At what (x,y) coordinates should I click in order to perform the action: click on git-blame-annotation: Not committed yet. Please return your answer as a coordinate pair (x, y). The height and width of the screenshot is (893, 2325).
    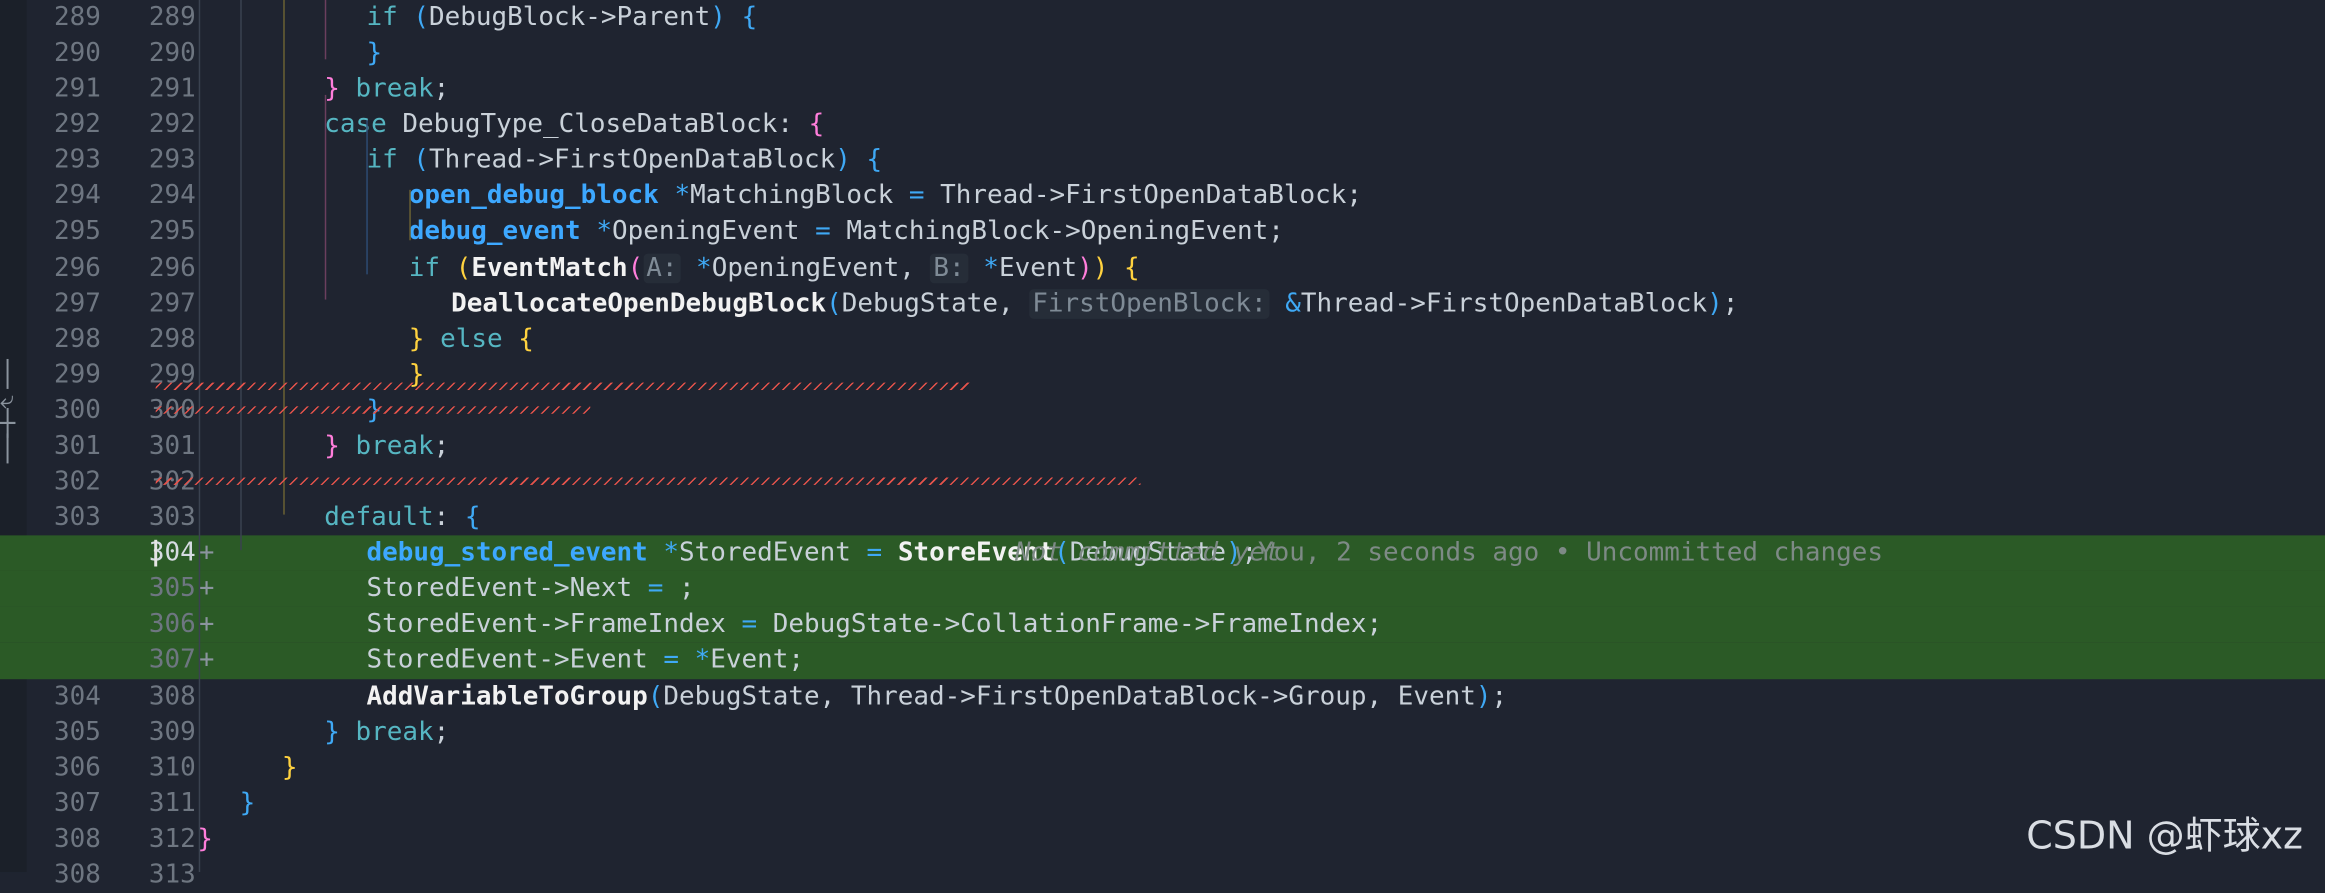
    Looking at the image, I should click on (1147, 553).